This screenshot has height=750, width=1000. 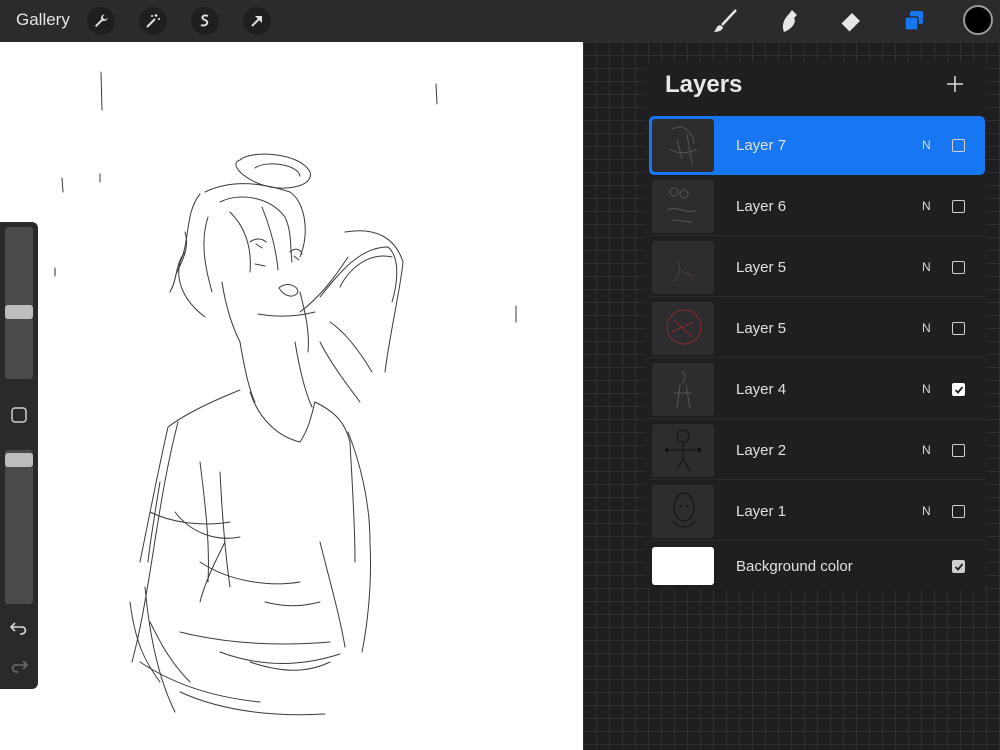 What do you see at coordinates (794, 566) in the screenshot?
I see `layer-name: Background color` at bounding box center [794, 566].